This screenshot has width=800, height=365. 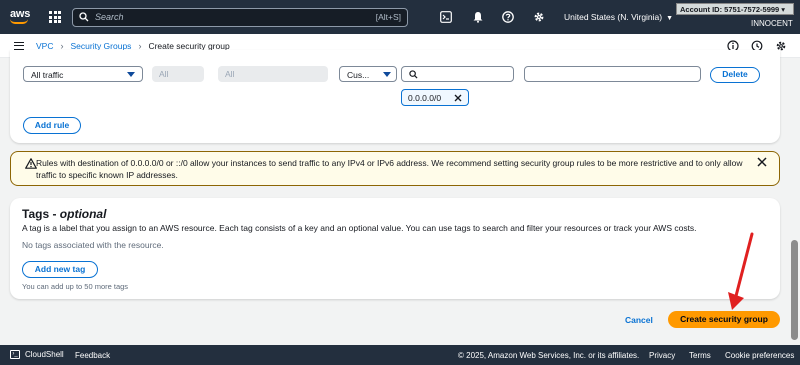 I want to click on destination-token-value: 0.0.0.0/0, so click(x=425, y=98).